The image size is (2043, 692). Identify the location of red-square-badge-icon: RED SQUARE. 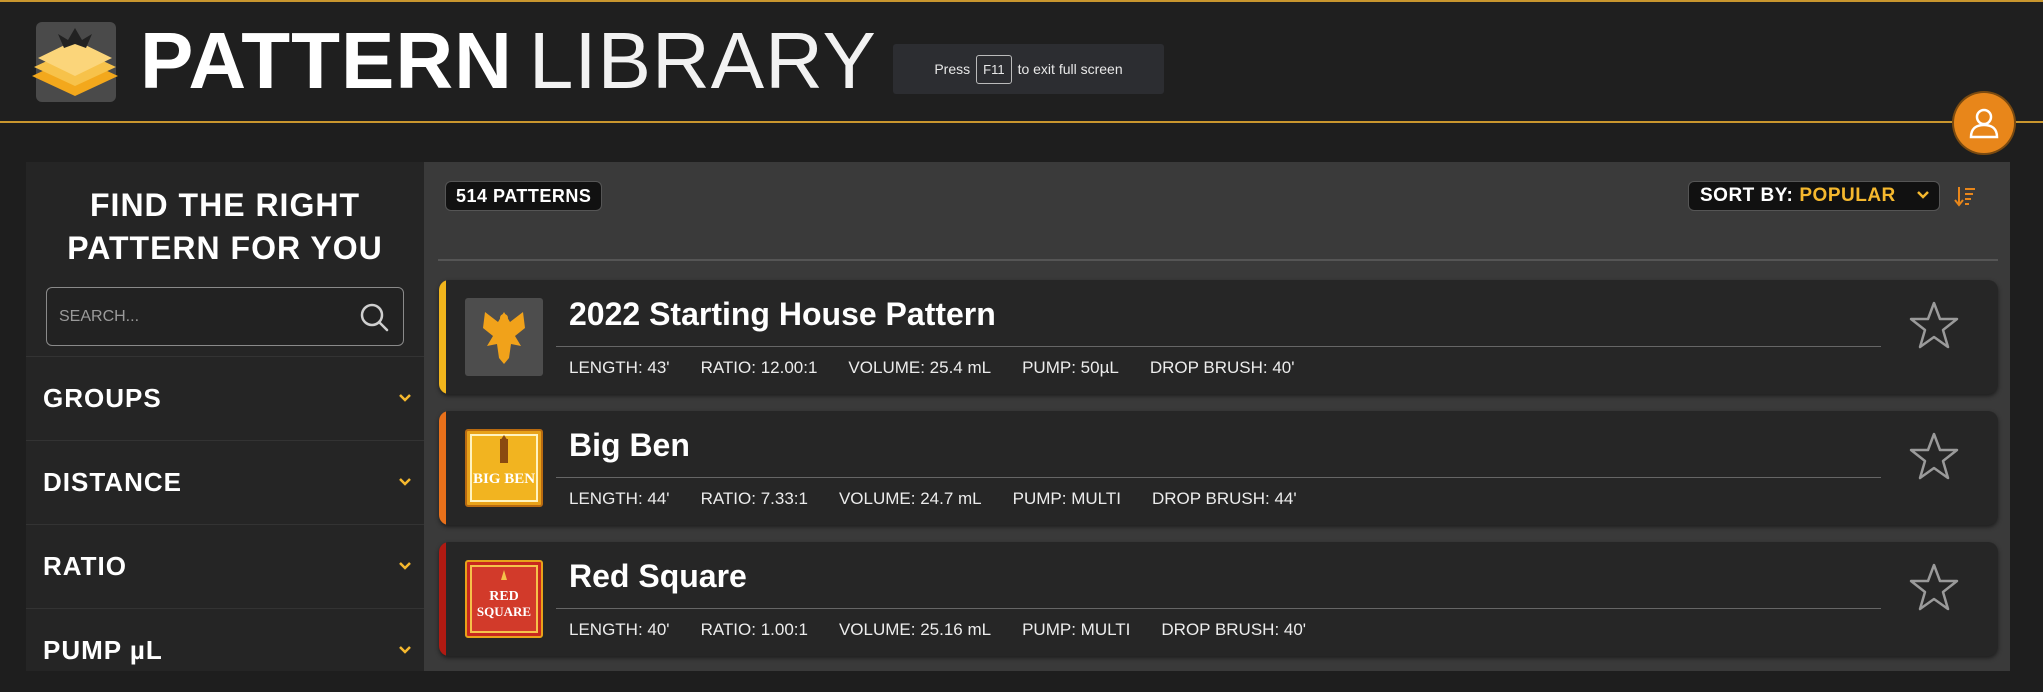
(504, 599).